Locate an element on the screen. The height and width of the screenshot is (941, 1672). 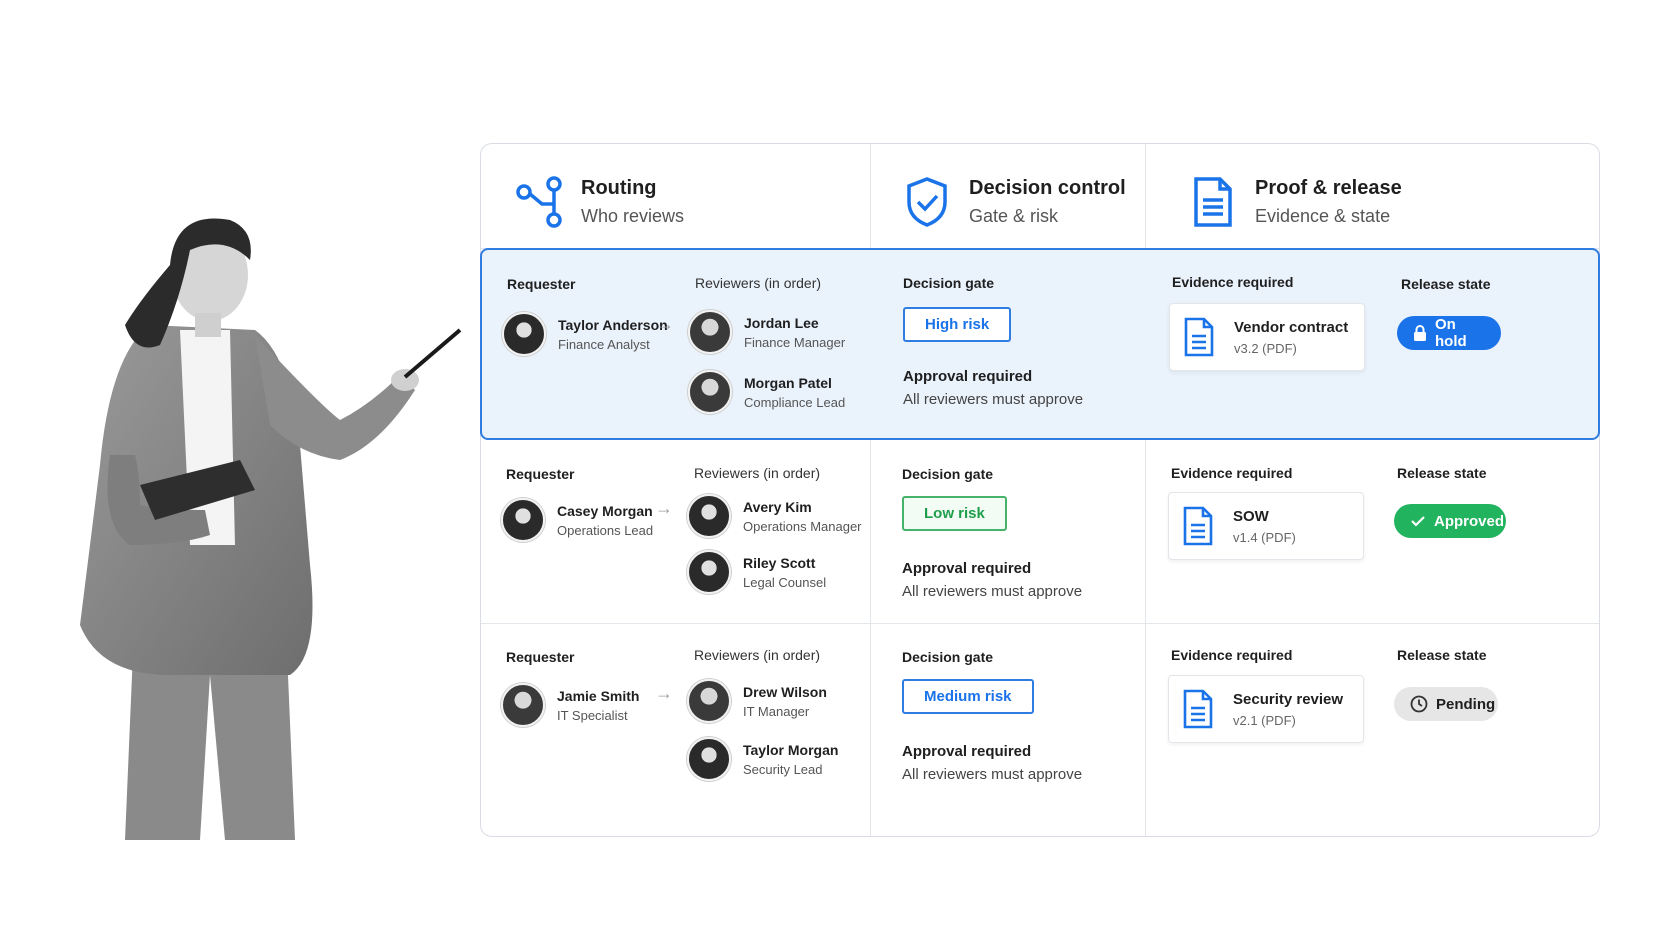
risk-badge: Low risk is located at coordinates (954, 513).